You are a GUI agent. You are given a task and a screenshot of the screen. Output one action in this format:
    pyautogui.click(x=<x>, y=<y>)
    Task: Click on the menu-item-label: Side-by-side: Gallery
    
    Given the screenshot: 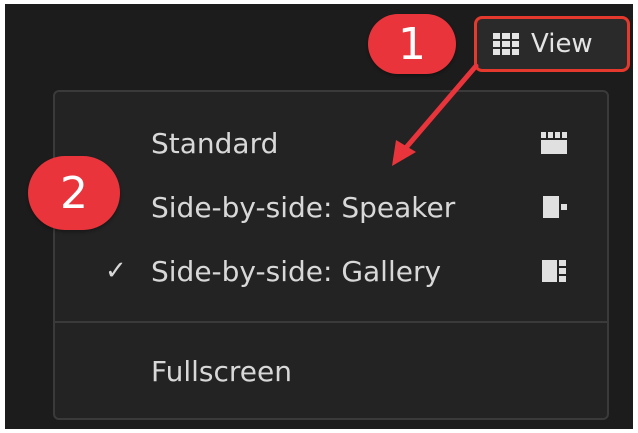 What is the action you would take?
    pyautogui.click(x=296, y=271)
    